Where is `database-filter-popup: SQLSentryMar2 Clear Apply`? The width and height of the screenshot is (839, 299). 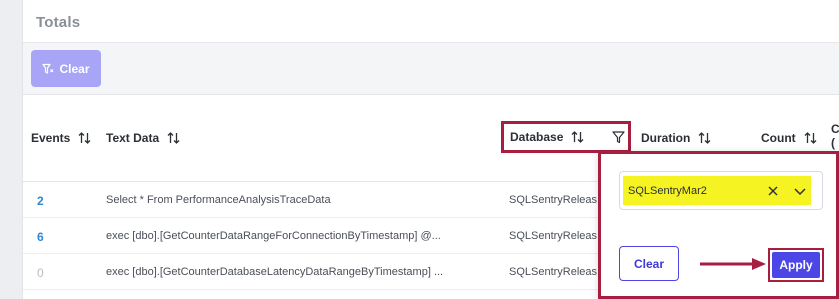 database-filter-popup: SQLSentryMar2 Clear Apply is located at coordinates (718, 225).